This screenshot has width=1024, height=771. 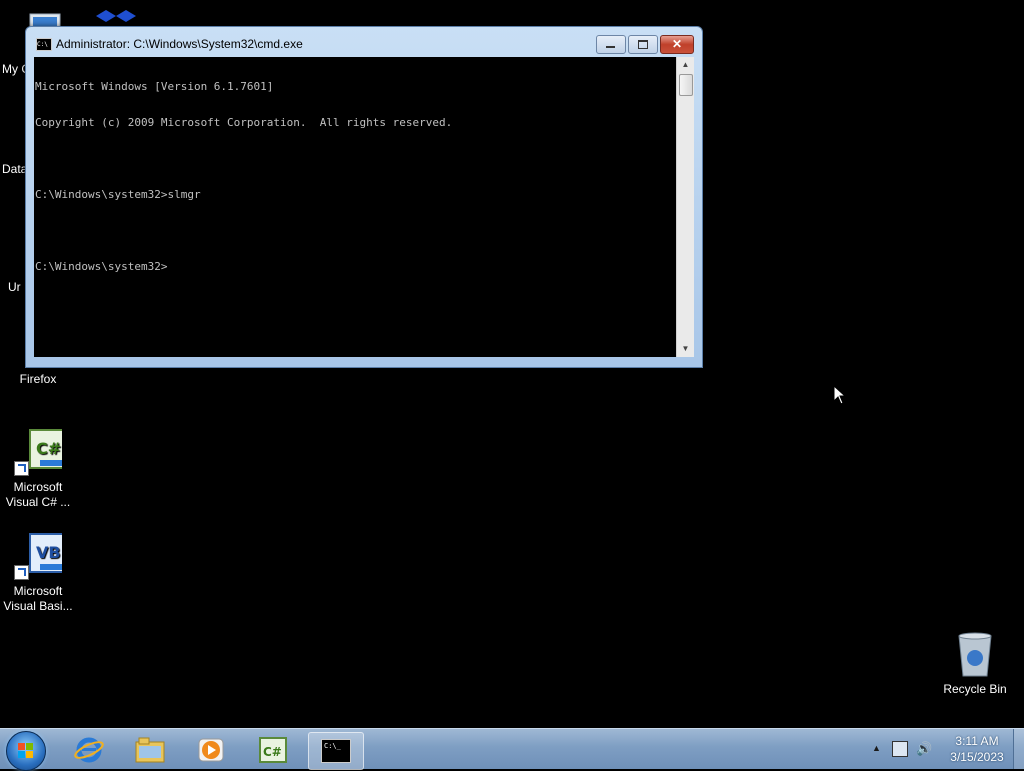 I want to click on taskbar-internet-explorer, so click(x=89, y=750).